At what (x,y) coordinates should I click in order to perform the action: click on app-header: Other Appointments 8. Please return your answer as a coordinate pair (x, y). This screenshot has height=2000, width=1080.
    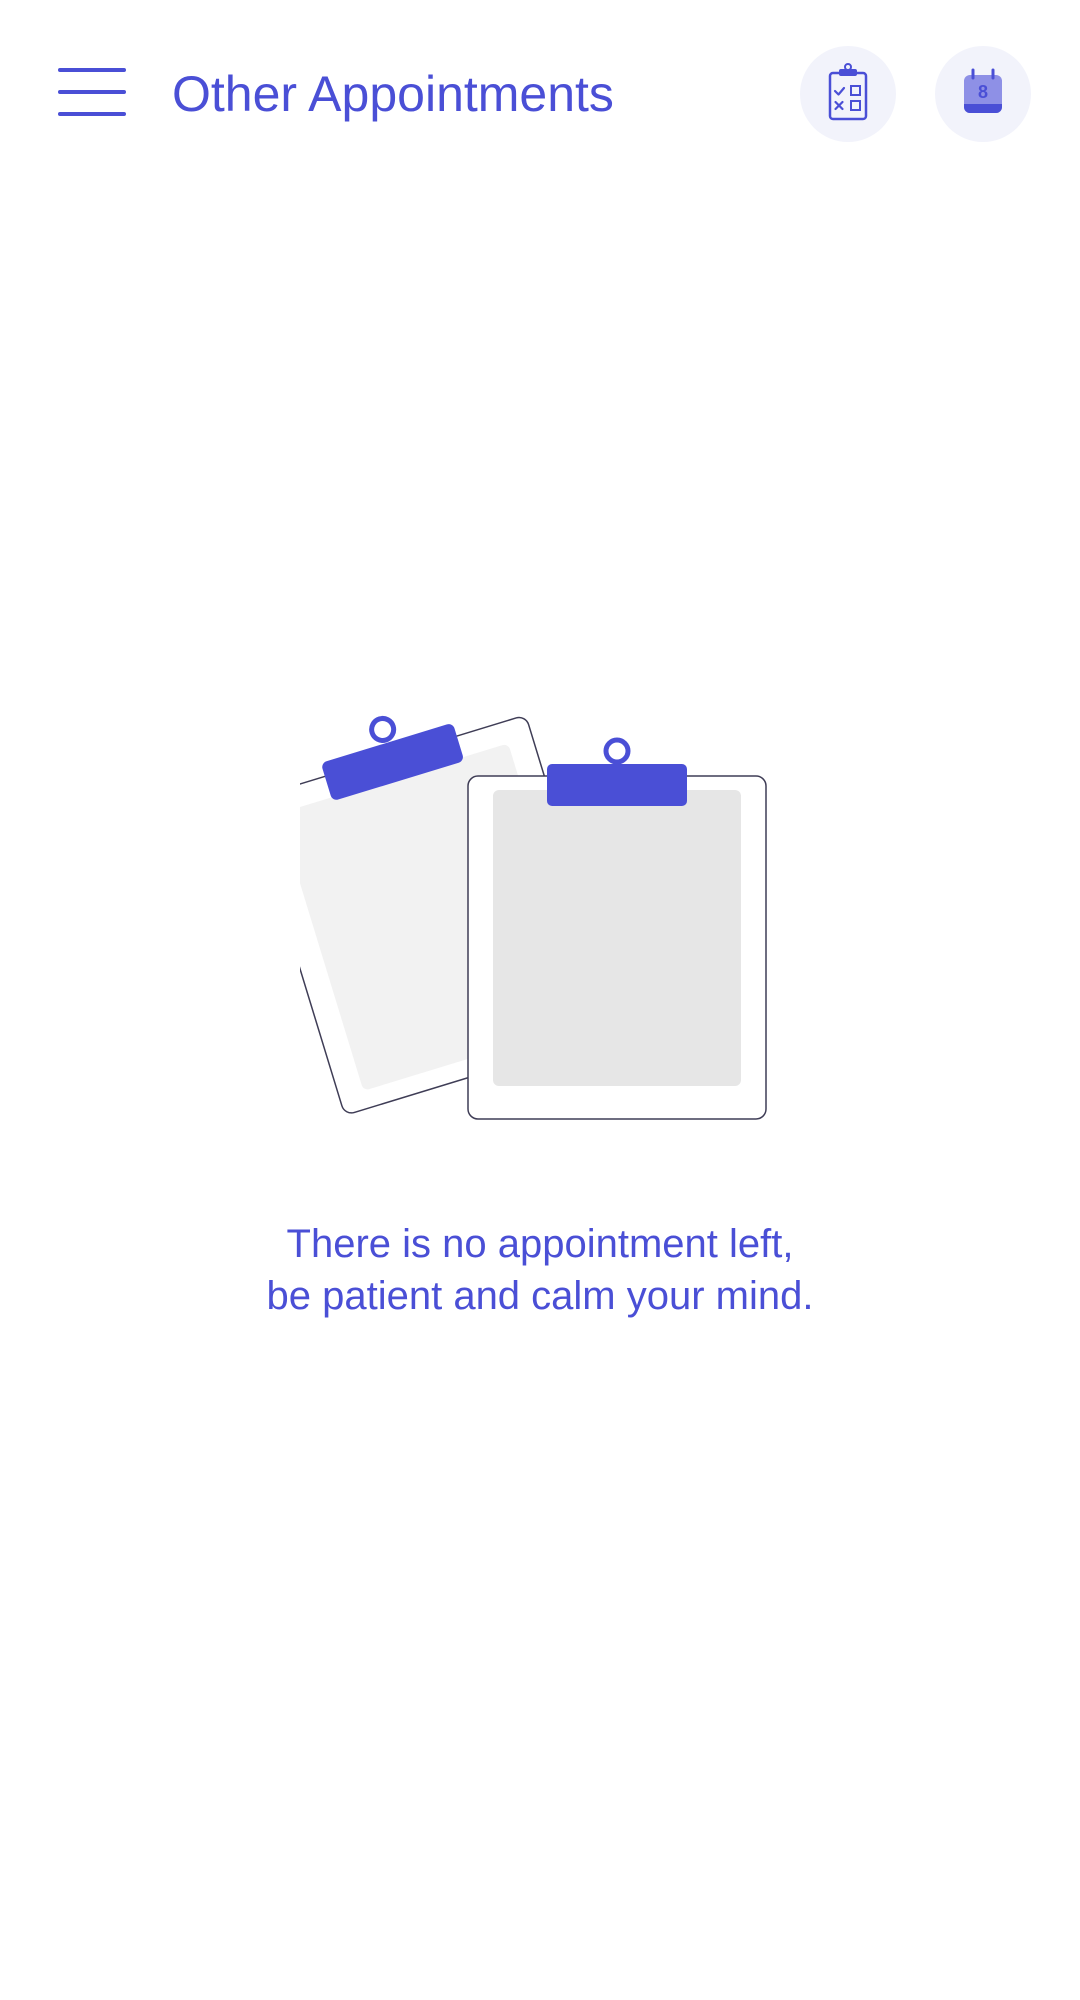
    Looking at the image, I should click on (540, 95).